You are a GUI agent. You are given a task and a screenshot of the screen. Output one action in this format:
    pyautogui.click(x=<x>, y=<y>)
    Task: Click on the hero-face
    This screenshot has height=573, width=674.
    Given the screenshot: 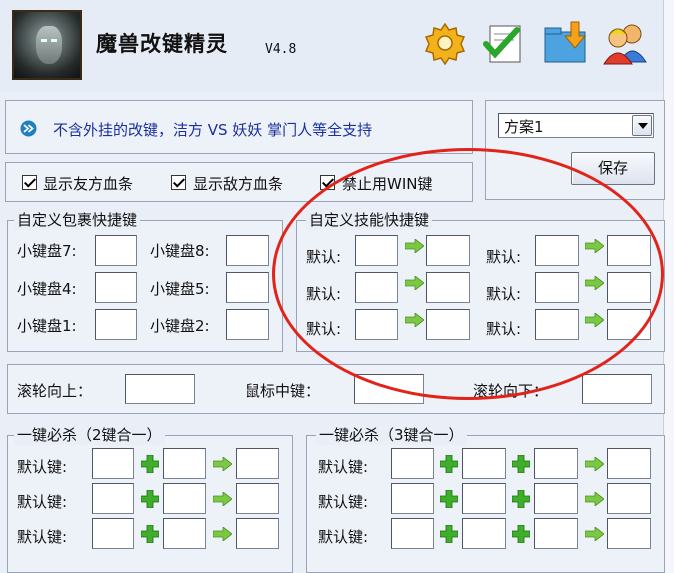 What is the action you would take?
    pyautogui.click(x=49, y=45)
    